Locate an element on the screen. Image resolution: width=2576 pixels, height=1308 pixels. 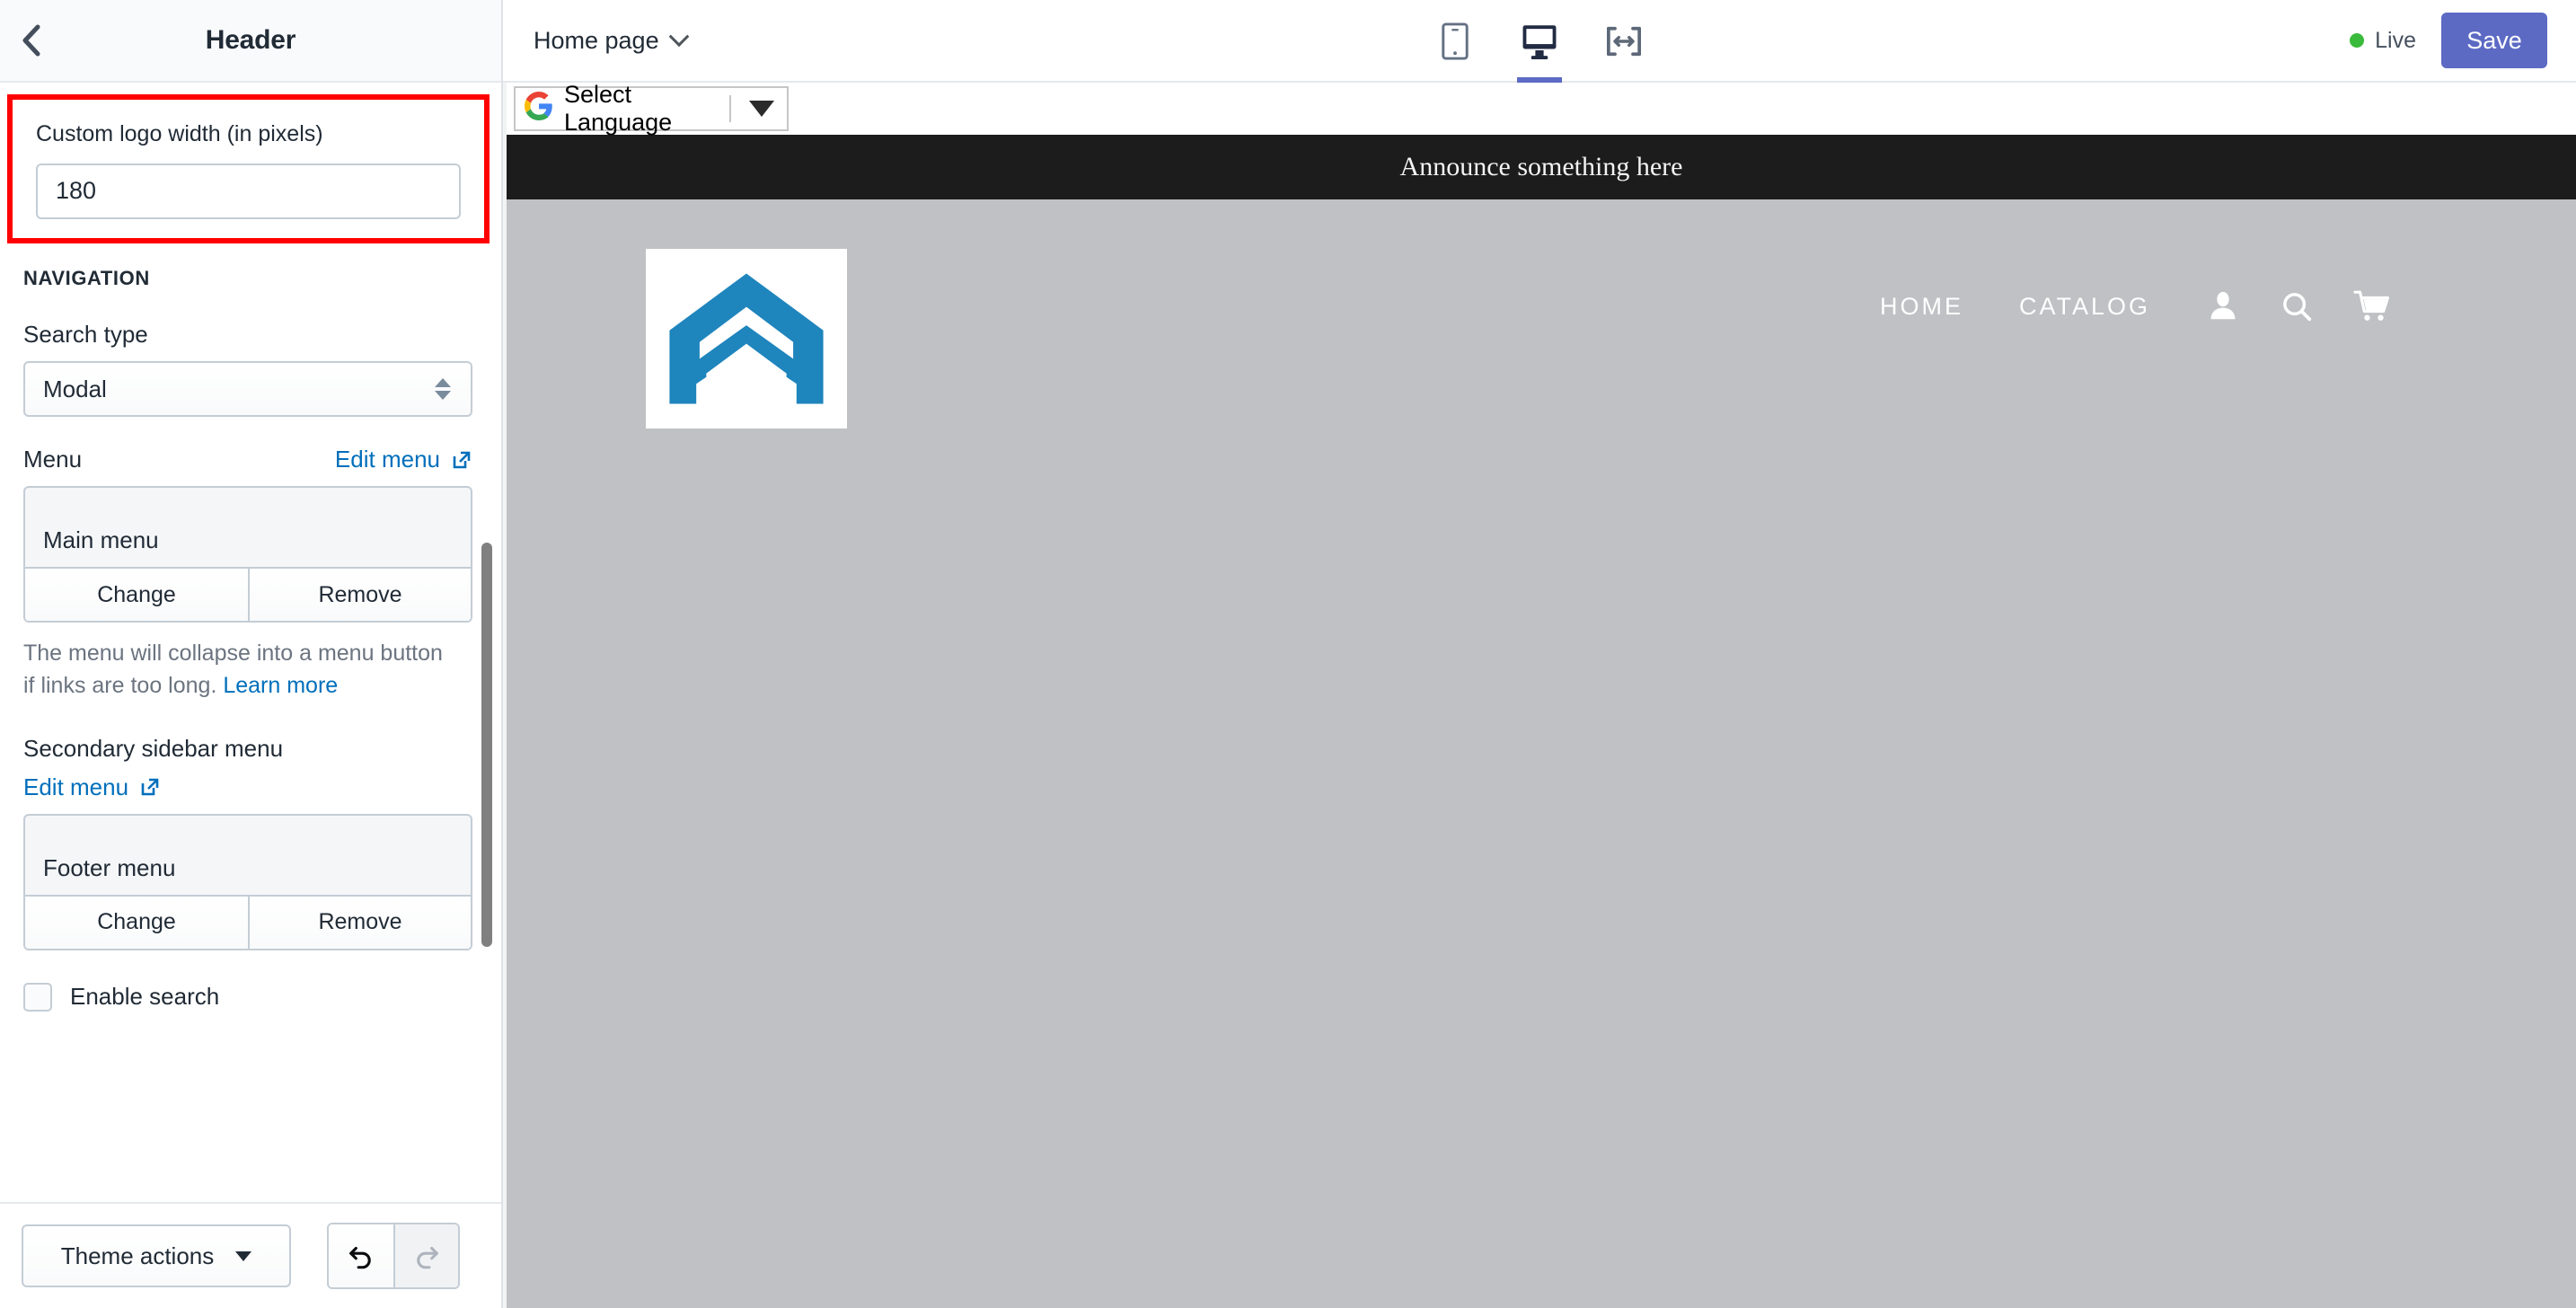
secondary-menu-selected: Footer menu is located at coordinates (109, 867).